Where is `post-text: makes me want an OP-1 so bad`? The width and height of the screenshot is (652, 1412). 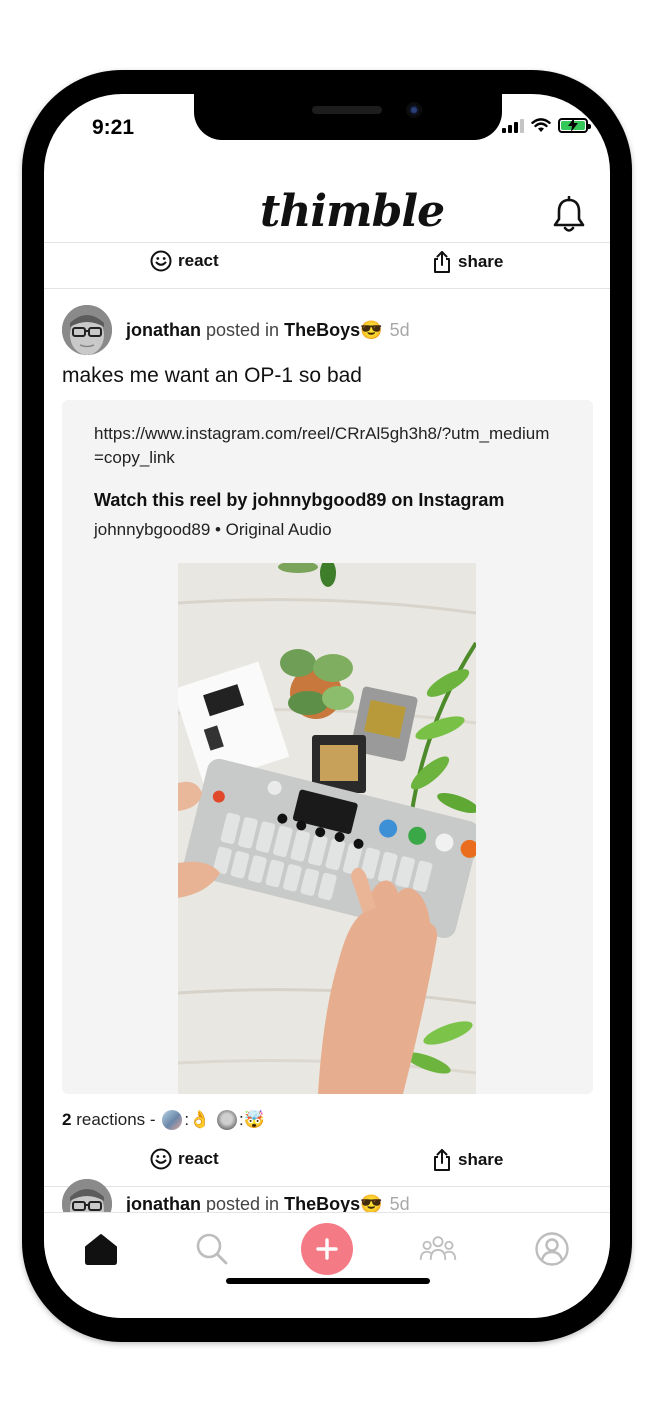
post-text: makes me want an OP-1 so bad is located at coordinates (212, 375).